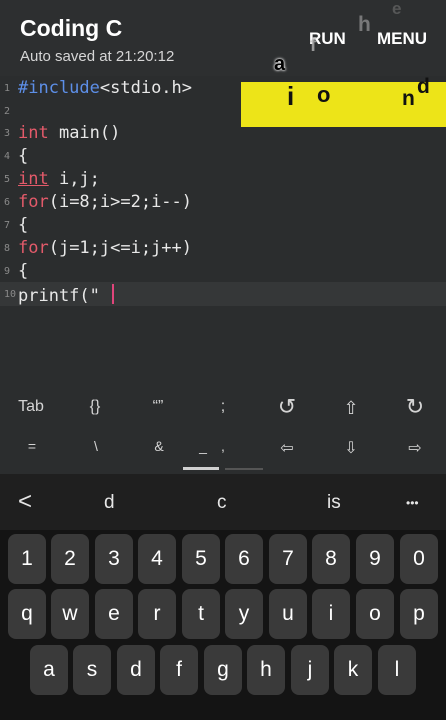 The width and height of the screenshot is (446, 720). I want to click on key-f: f, so click(179, 670).